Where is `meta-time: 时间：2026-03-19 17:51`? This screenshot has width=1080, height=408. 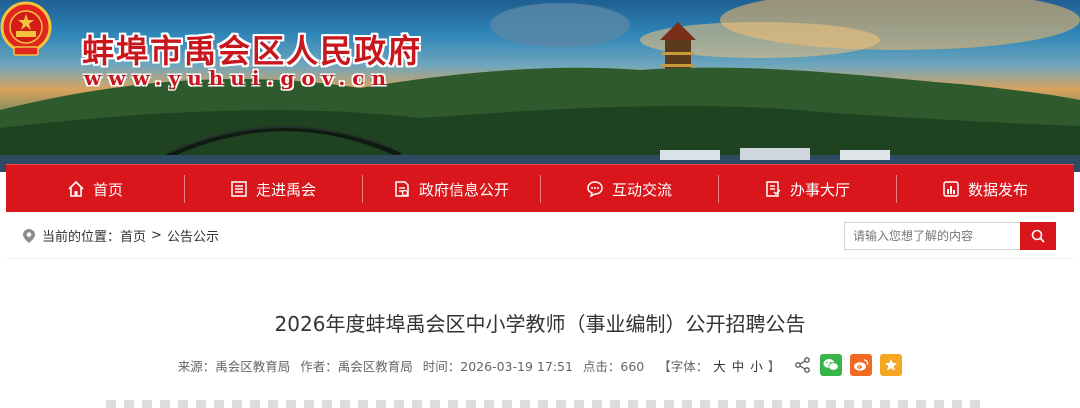 meta-time: 时间：2026-03-19 17:51 is located at coordinates (497, 366).